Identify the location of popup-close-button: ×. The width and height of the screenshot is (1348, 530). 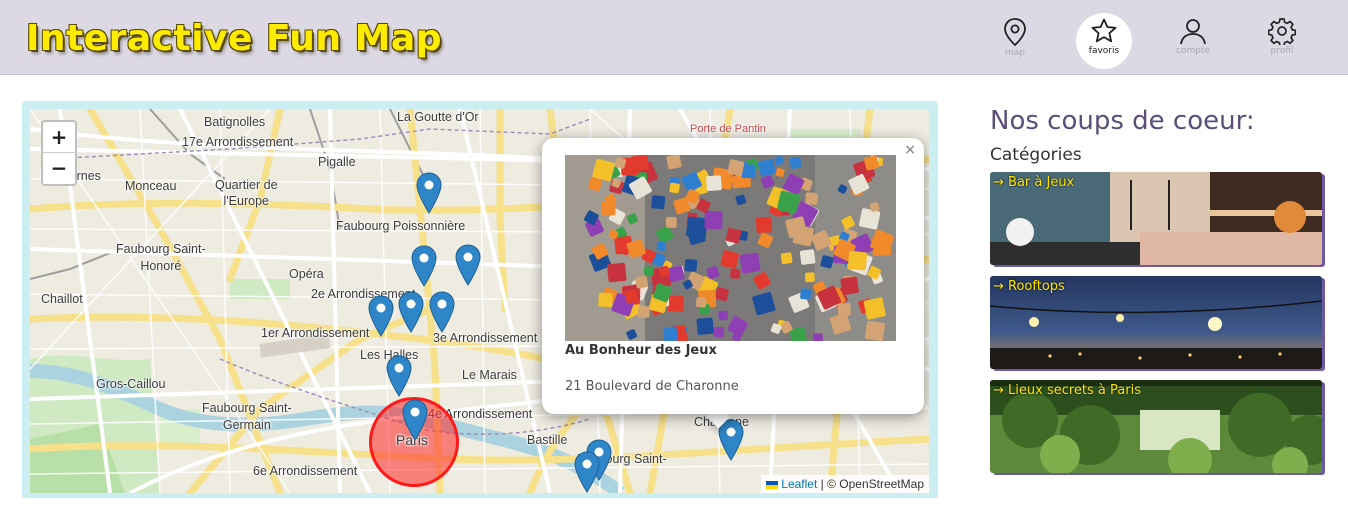
(910, 150).